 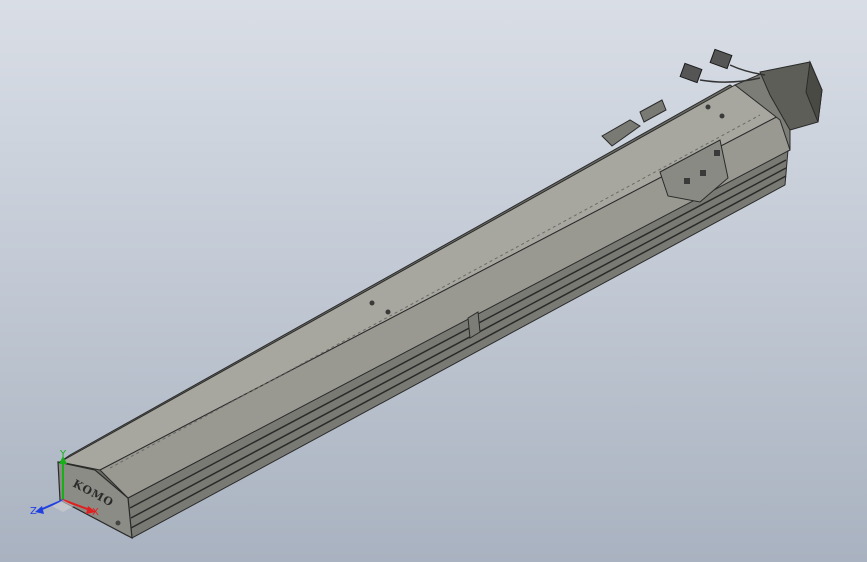 I want to click on end-cap-screw, so click(x=118, y=523).